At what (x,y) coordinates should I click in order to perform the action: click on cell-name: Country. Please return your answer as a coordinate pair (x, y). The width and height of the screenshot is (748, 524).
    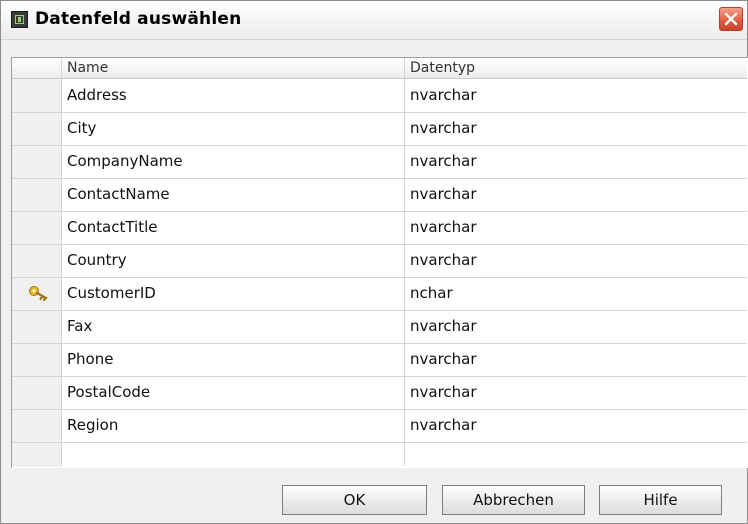
    Looking at the image, I should click on (97, 260).